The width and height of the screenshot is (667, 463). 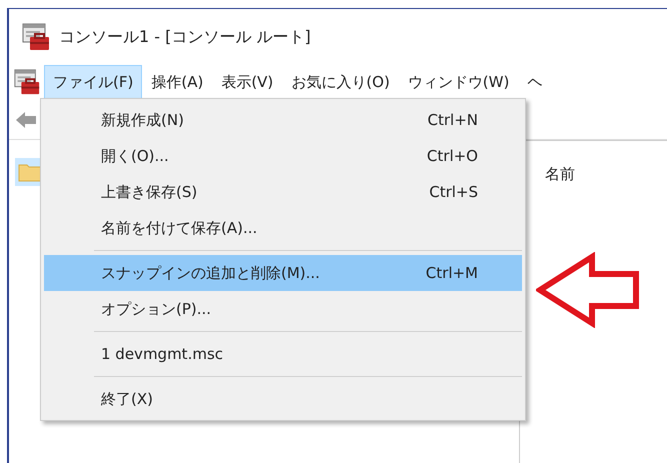 I want to click on column-header: 名前, so click(x=560, y=174).